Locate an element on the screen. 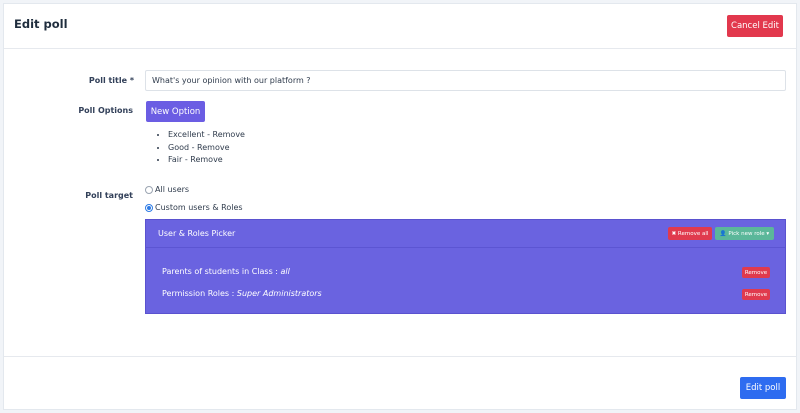 The width and height of the screenshot is (800, 413). radio-checked-icon is located at coordinates (149, 207).